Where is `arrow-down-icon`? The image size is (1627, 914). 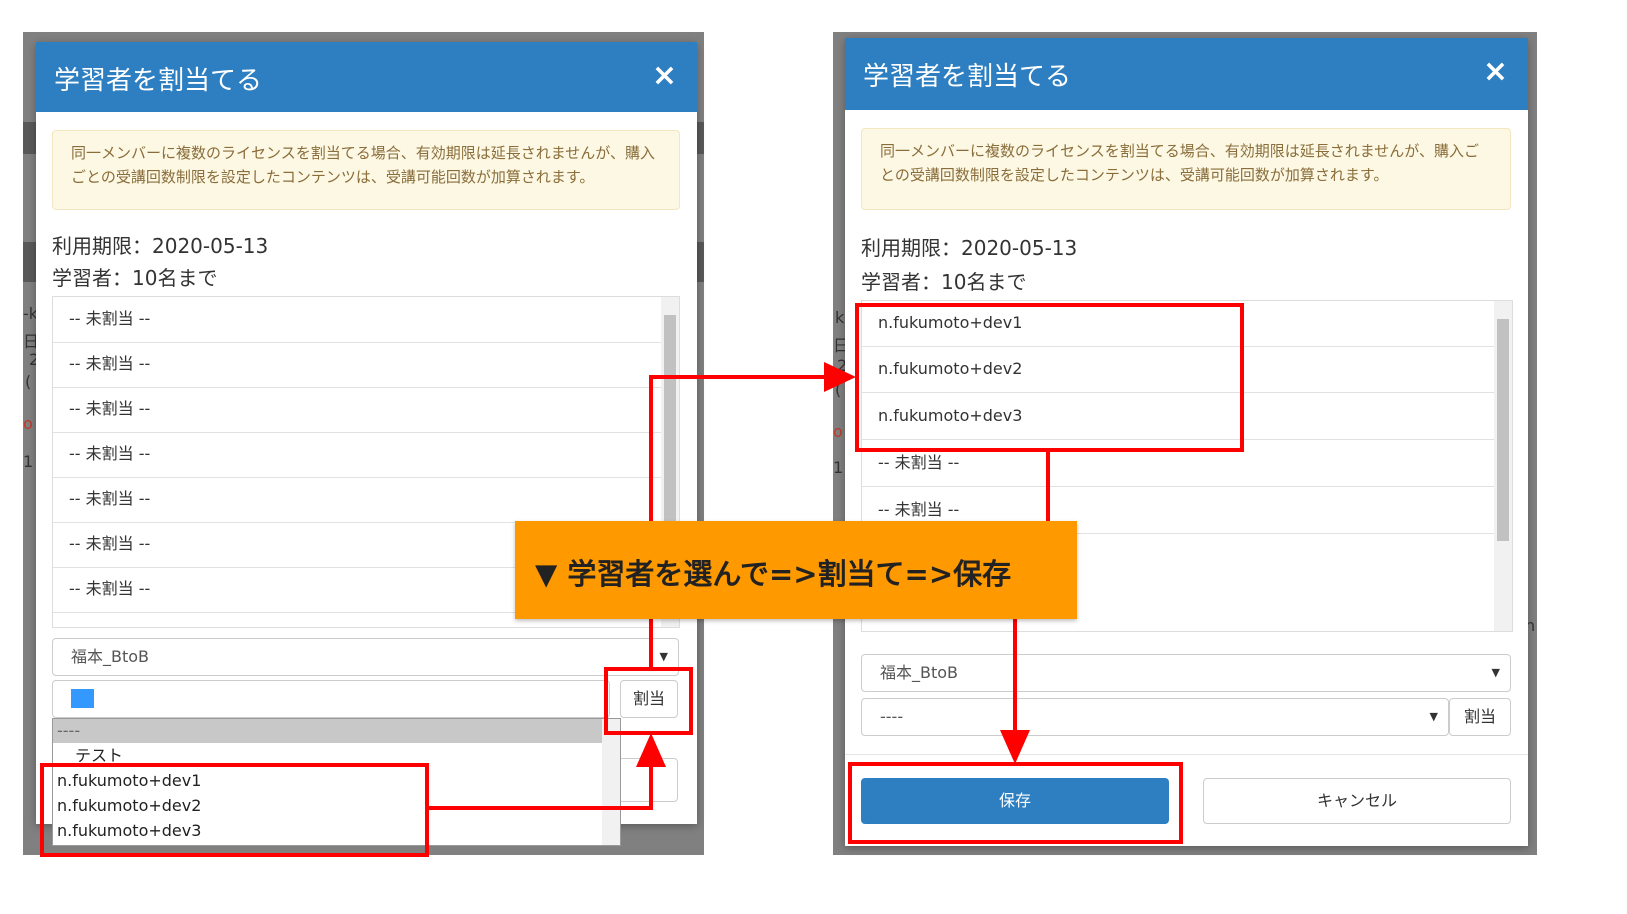 arrow-down-icon is located at coordinates (1015, 747).